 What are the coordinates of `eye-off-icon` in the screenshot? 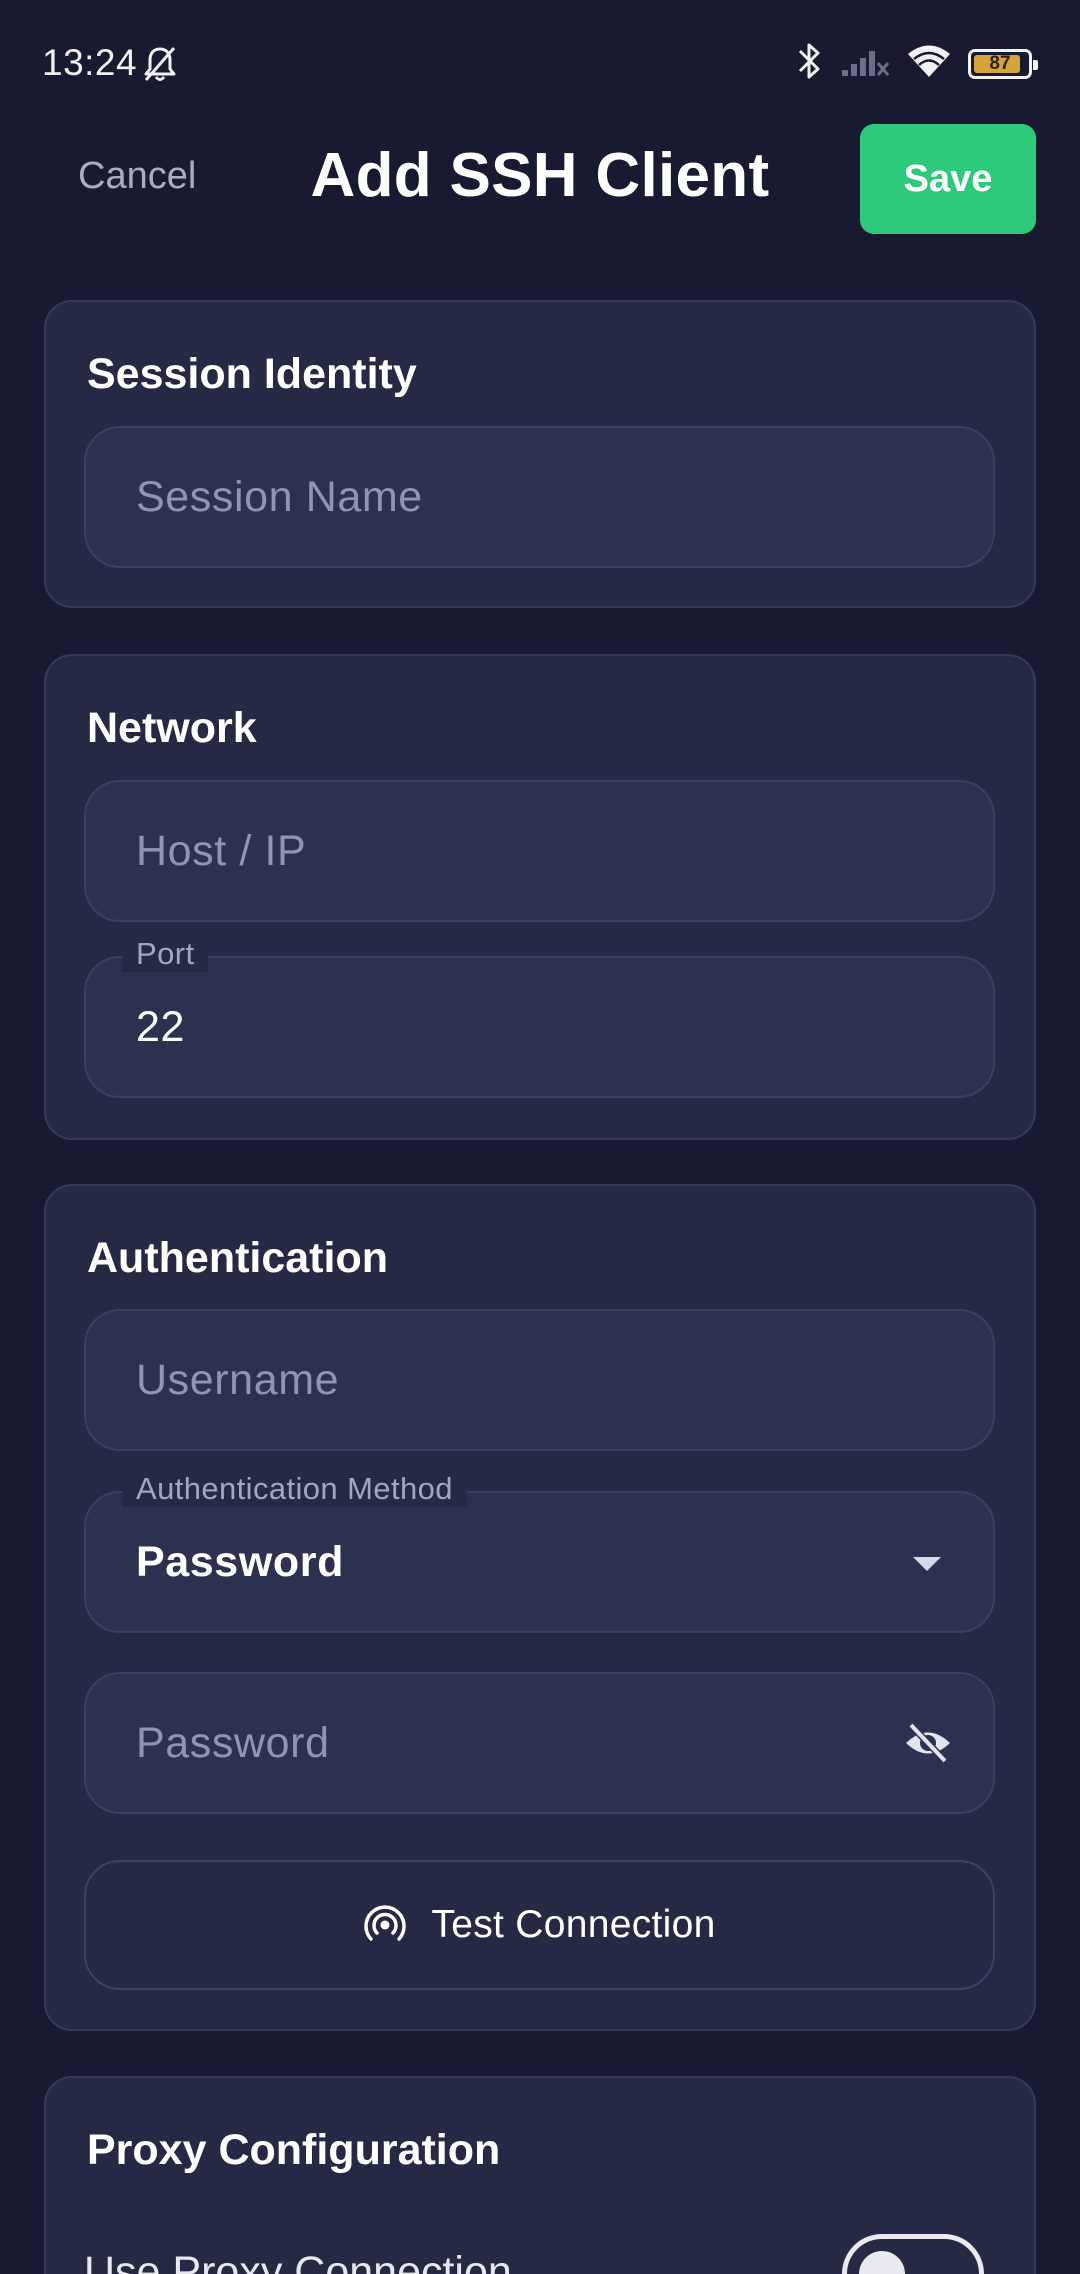 It's located at (928, 1745).